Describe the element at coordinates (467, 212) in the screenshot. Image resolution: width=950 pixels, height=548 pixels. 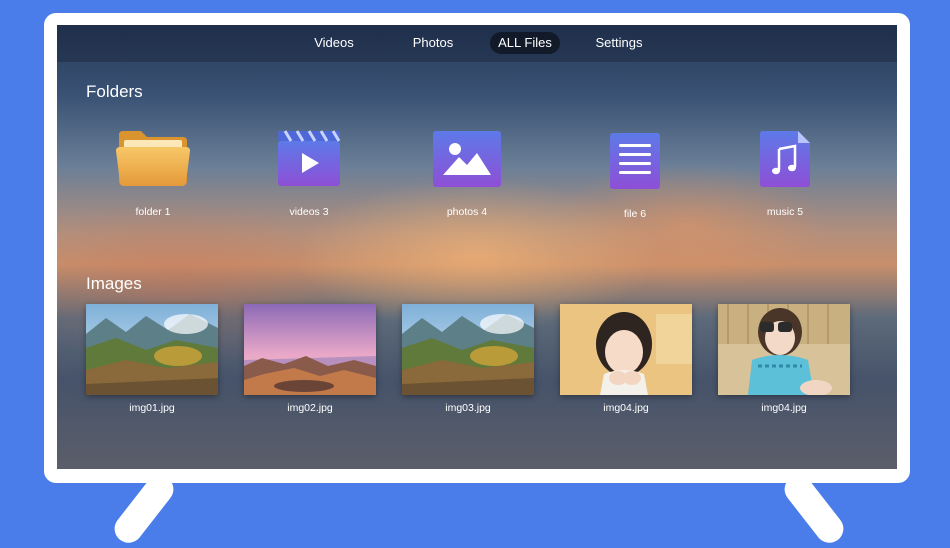
I see `folder-label: photos 4` at that location.